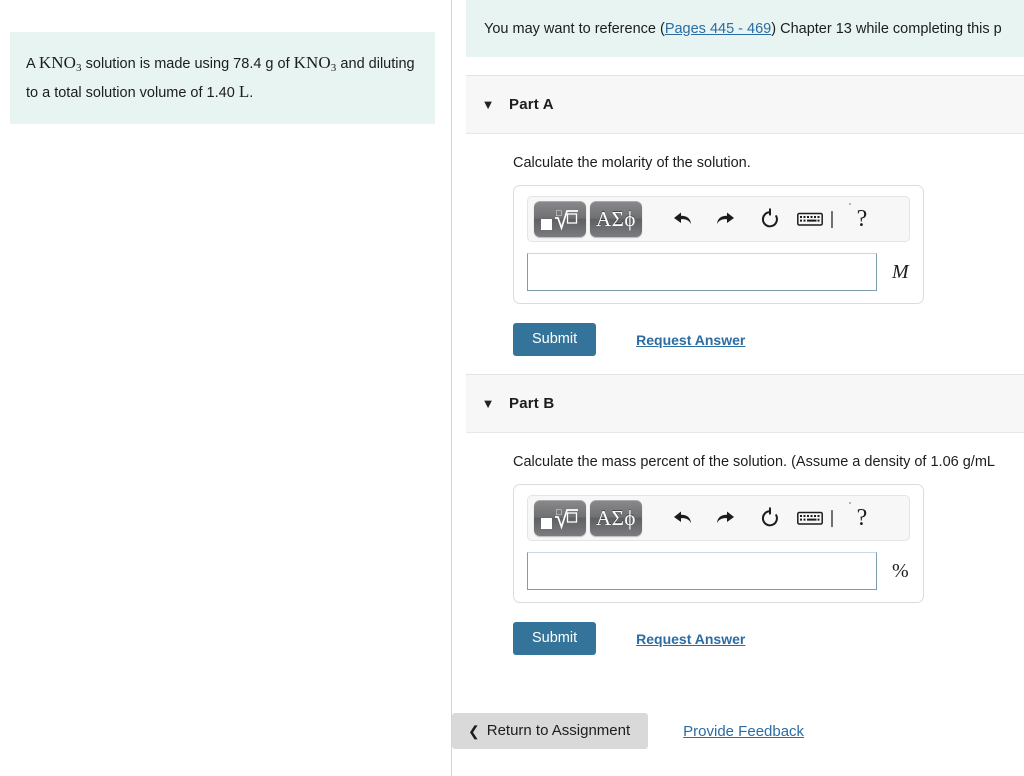 The width and height of the screenshot is (1024, 776). What do you see at coordinates (718, 29) in the screenshot?
I see `reference-pages-link: Pages 445 - 469` at bounding box center [718, 29].